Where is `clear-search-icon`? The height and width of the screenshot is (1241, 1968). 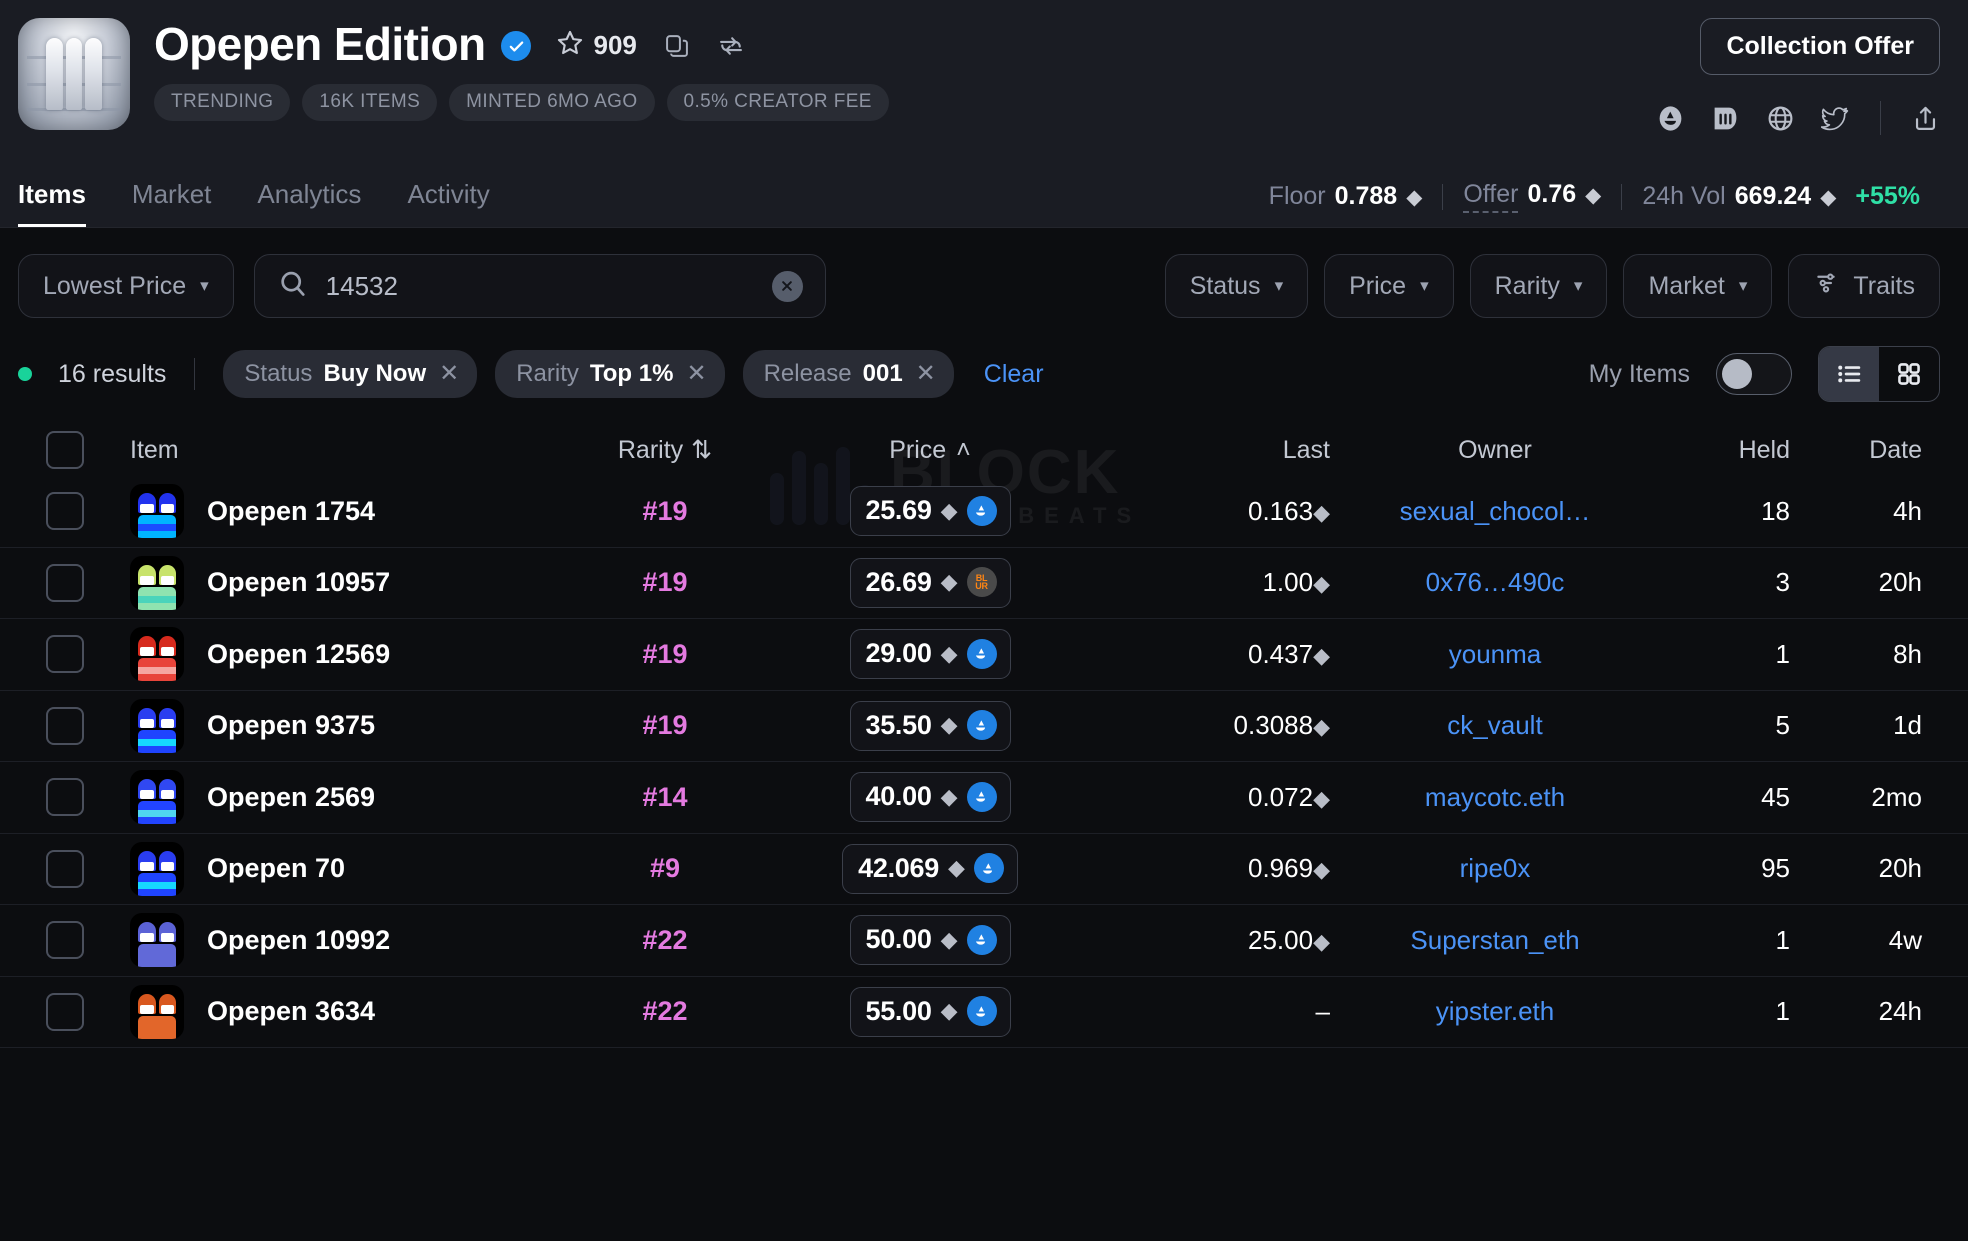
clear-search-icon is located at coordinates (787, 286).